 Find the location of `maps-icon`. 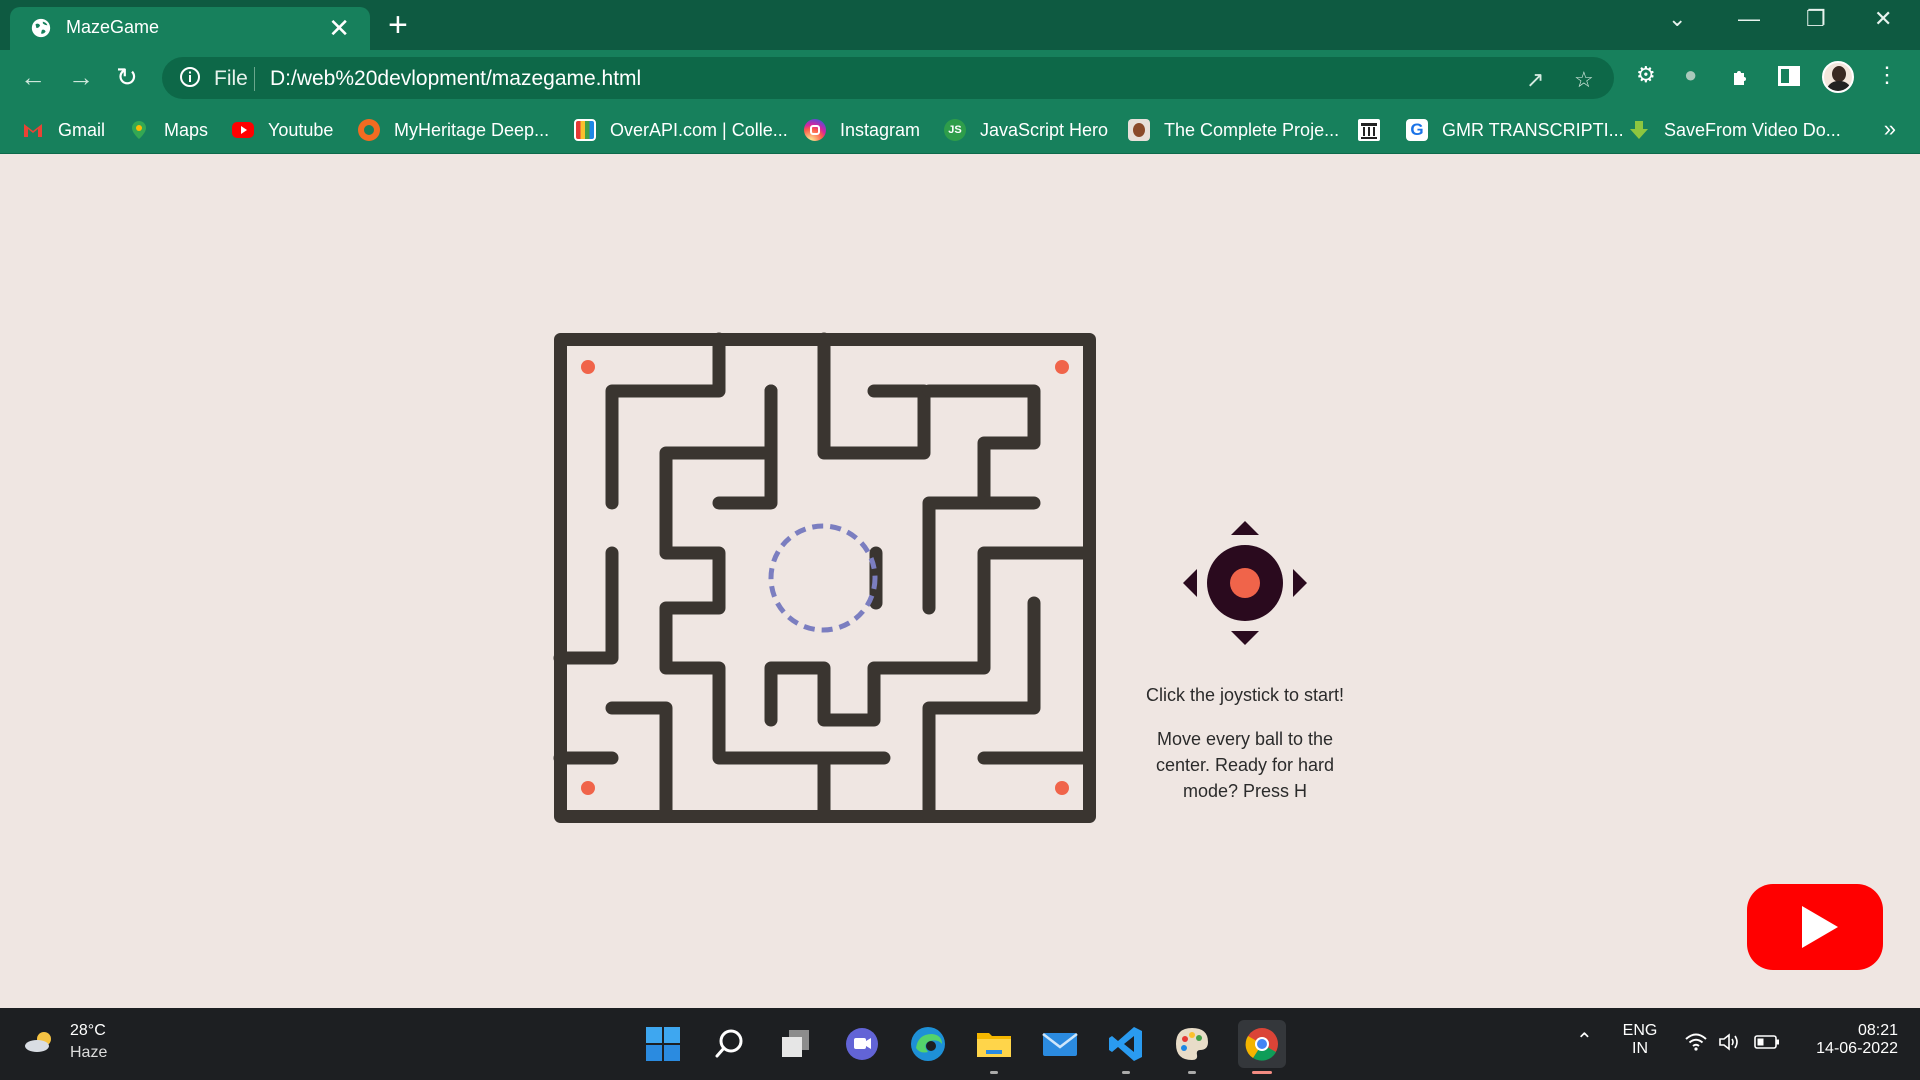

maps-icon is located at coordinates (139, 130).